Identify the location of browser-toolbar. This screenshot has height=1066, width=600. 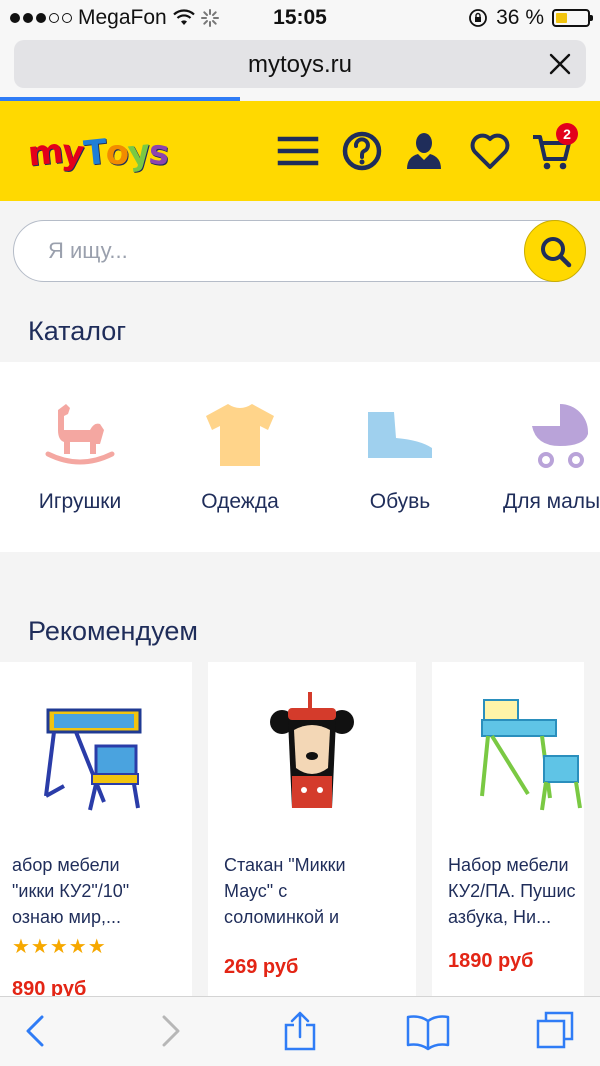
(300, 1031).